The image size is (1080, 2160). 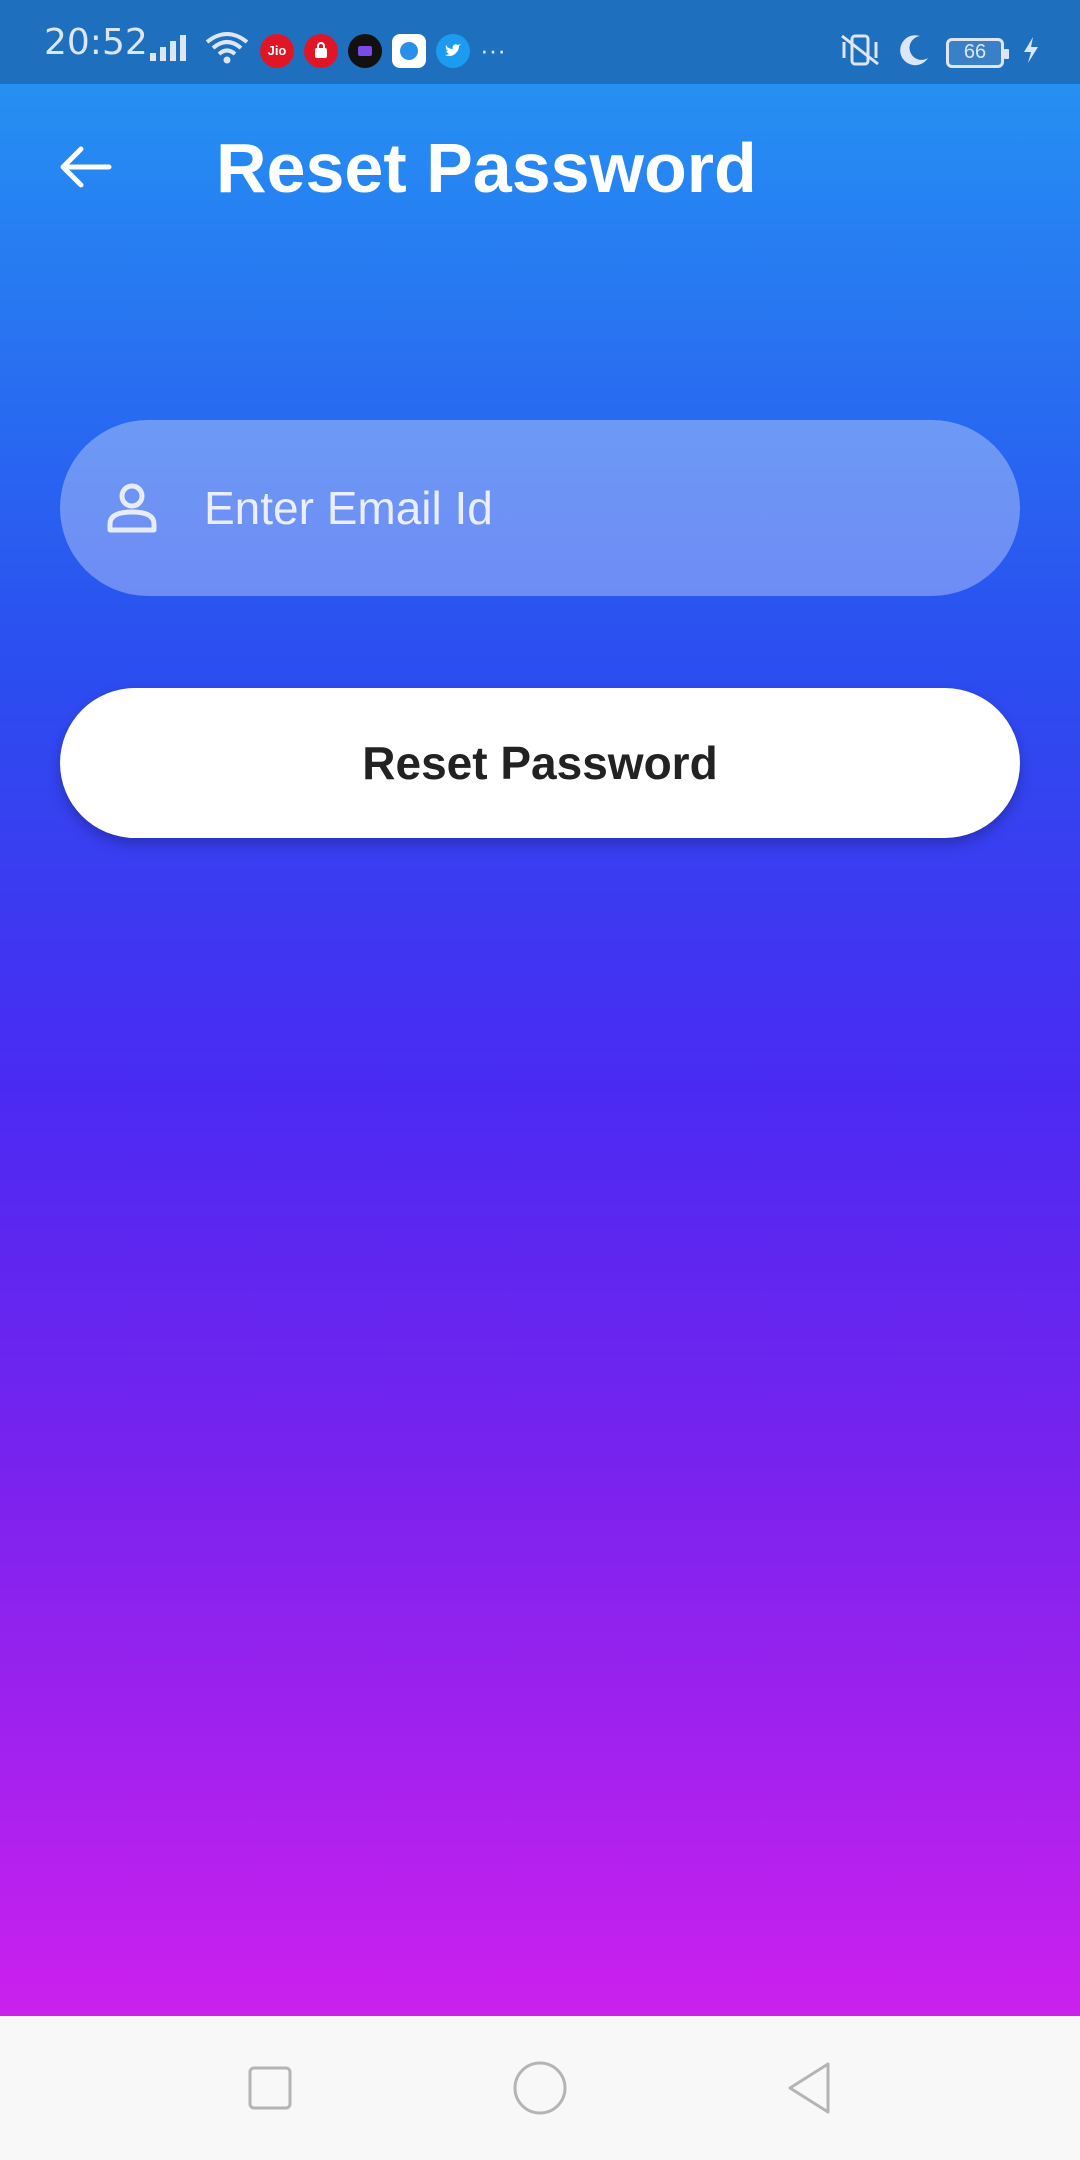 I want to click on more-notifications-indicator: ···, so click(x=493, y=50).